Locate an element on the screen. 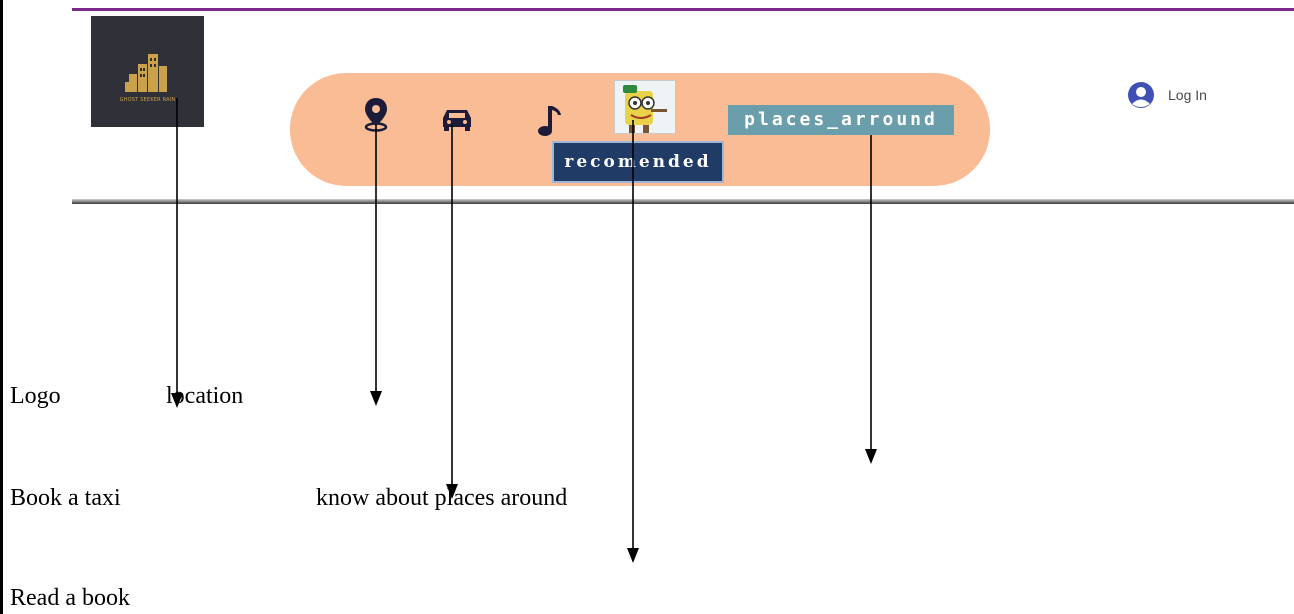 Image resolution: width=1294 pixels, height=614 pixels. annotation-places: know about places around is located at coordinates (442, 498).